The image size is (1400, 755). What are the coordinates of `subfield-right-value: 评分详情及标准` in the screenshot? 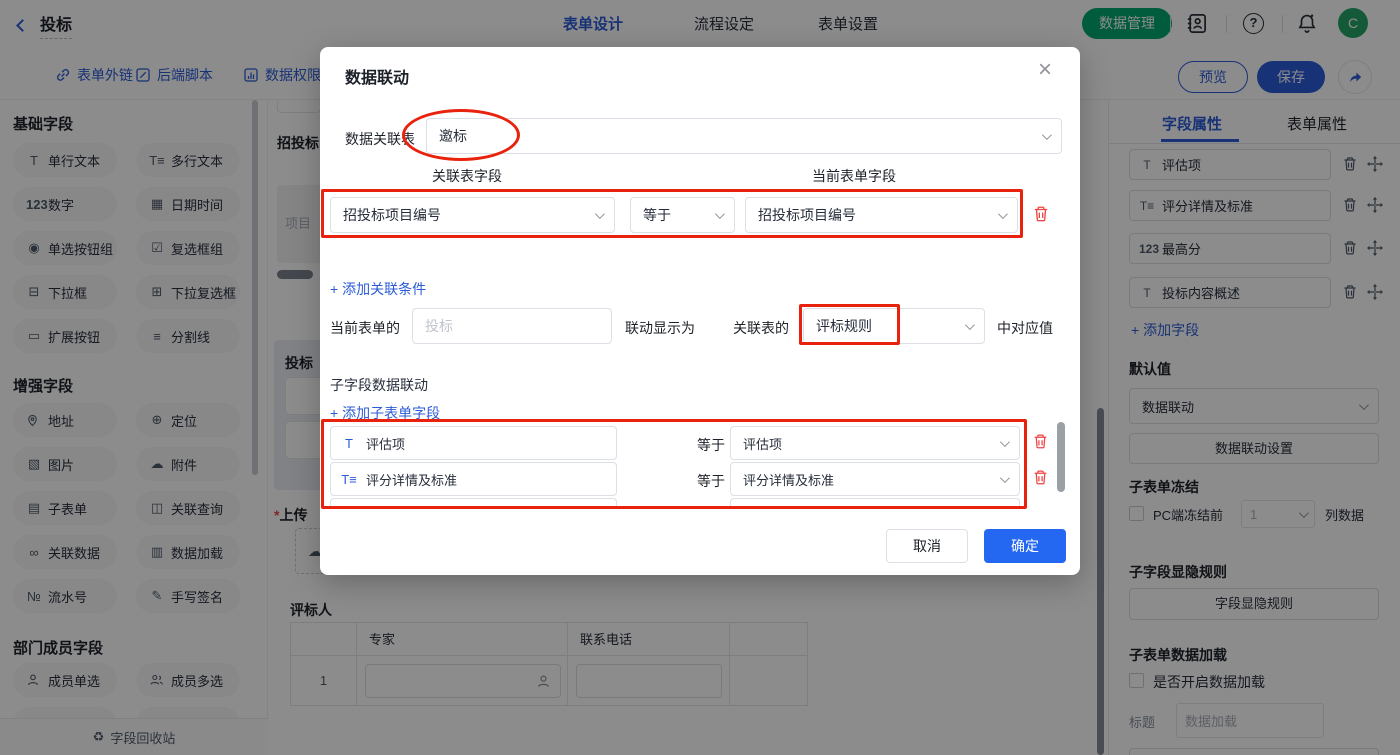 It's located at (789, 480).